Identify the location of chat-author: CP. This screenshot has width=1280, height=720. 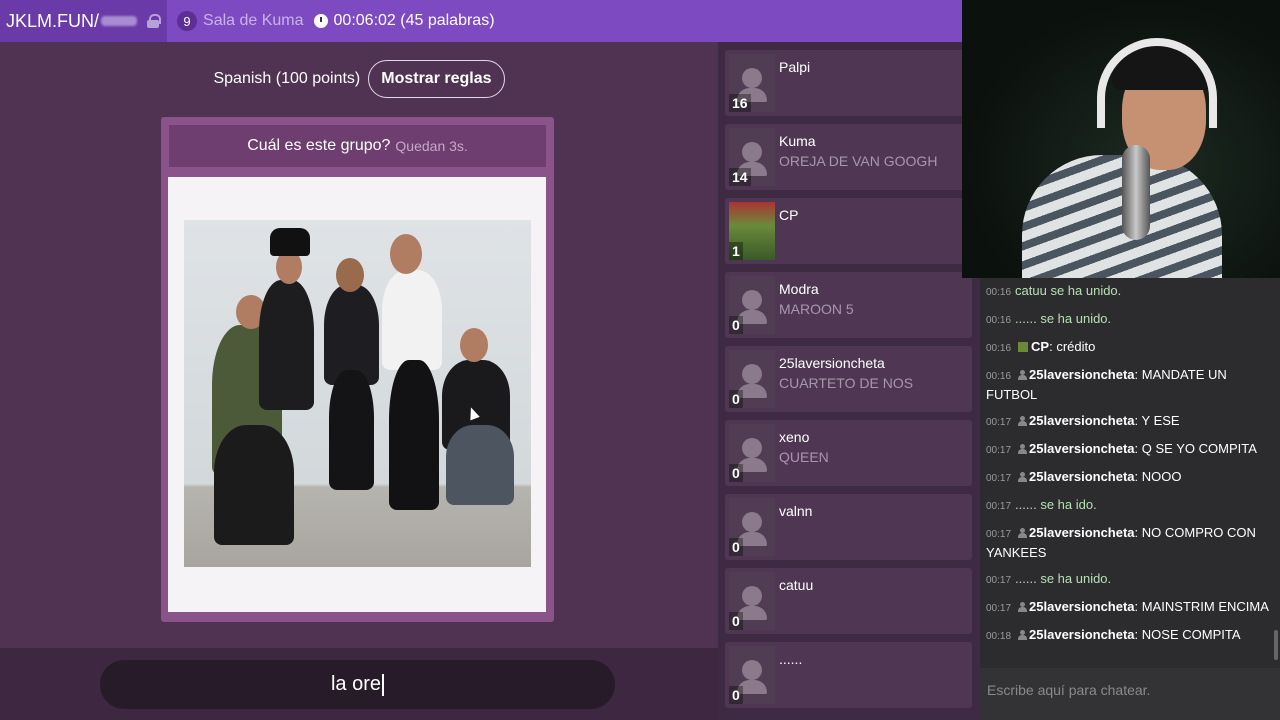
(1040, 346).